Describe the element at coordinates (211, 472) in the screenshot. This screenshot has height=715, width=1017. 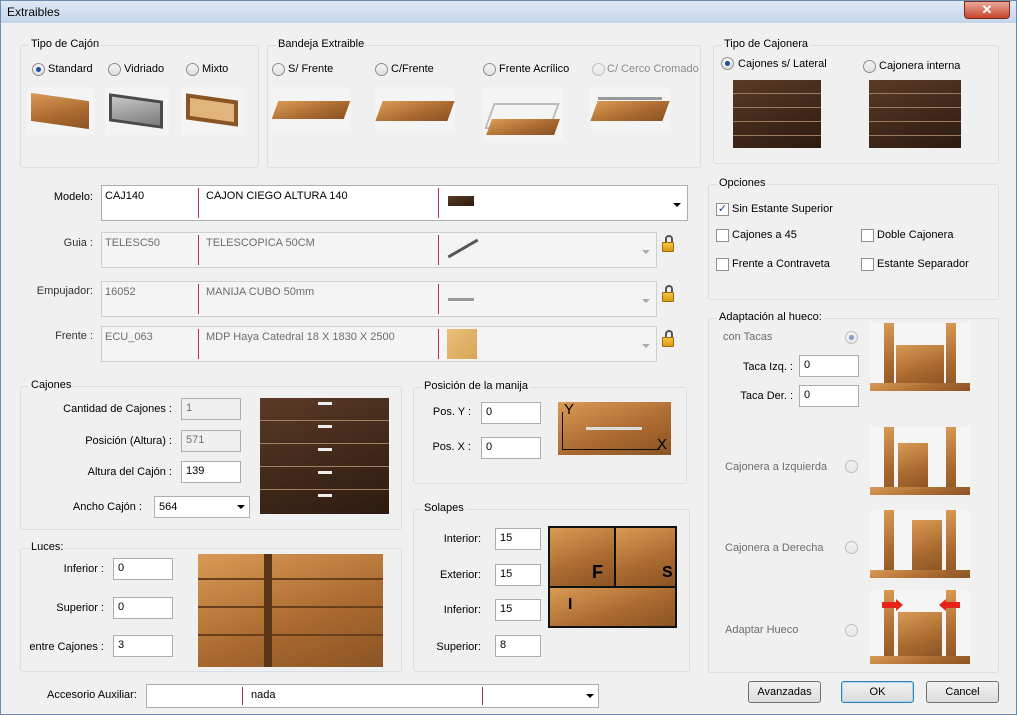
I see `altura-cajon-field: 139` at that location.